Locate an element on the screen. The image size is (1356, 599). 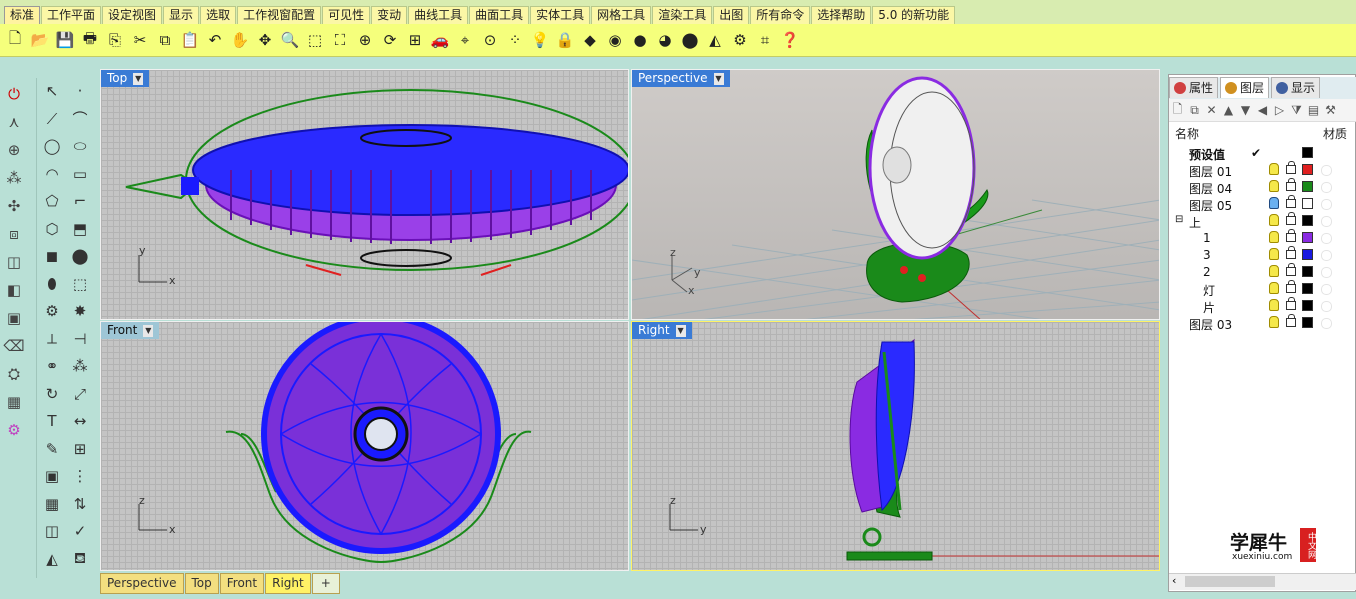
panel-tab-1: 图层 is located at coordinates (1245, 87).